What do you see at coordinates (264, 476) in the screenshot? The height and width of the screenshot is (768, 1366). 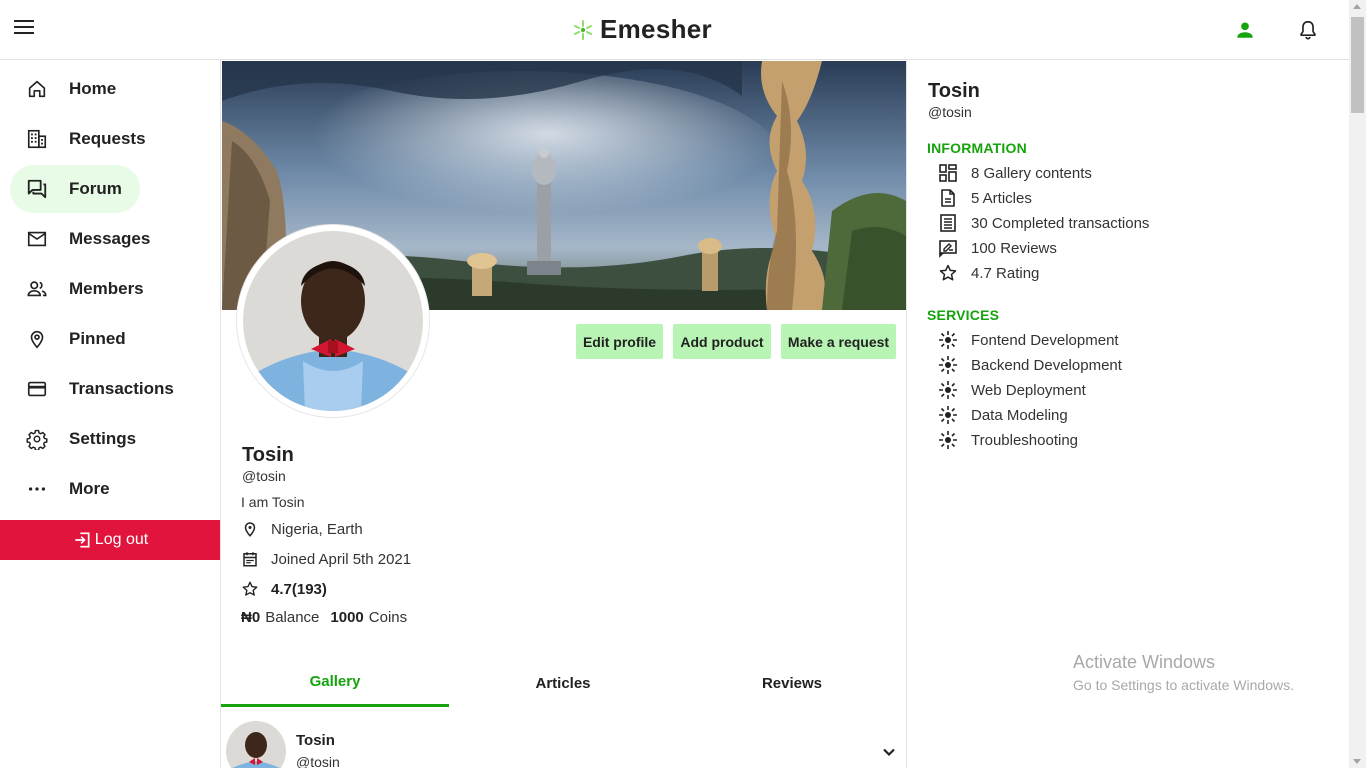 I see `profile-handle: @tosin` at bounding box center [264, 476].